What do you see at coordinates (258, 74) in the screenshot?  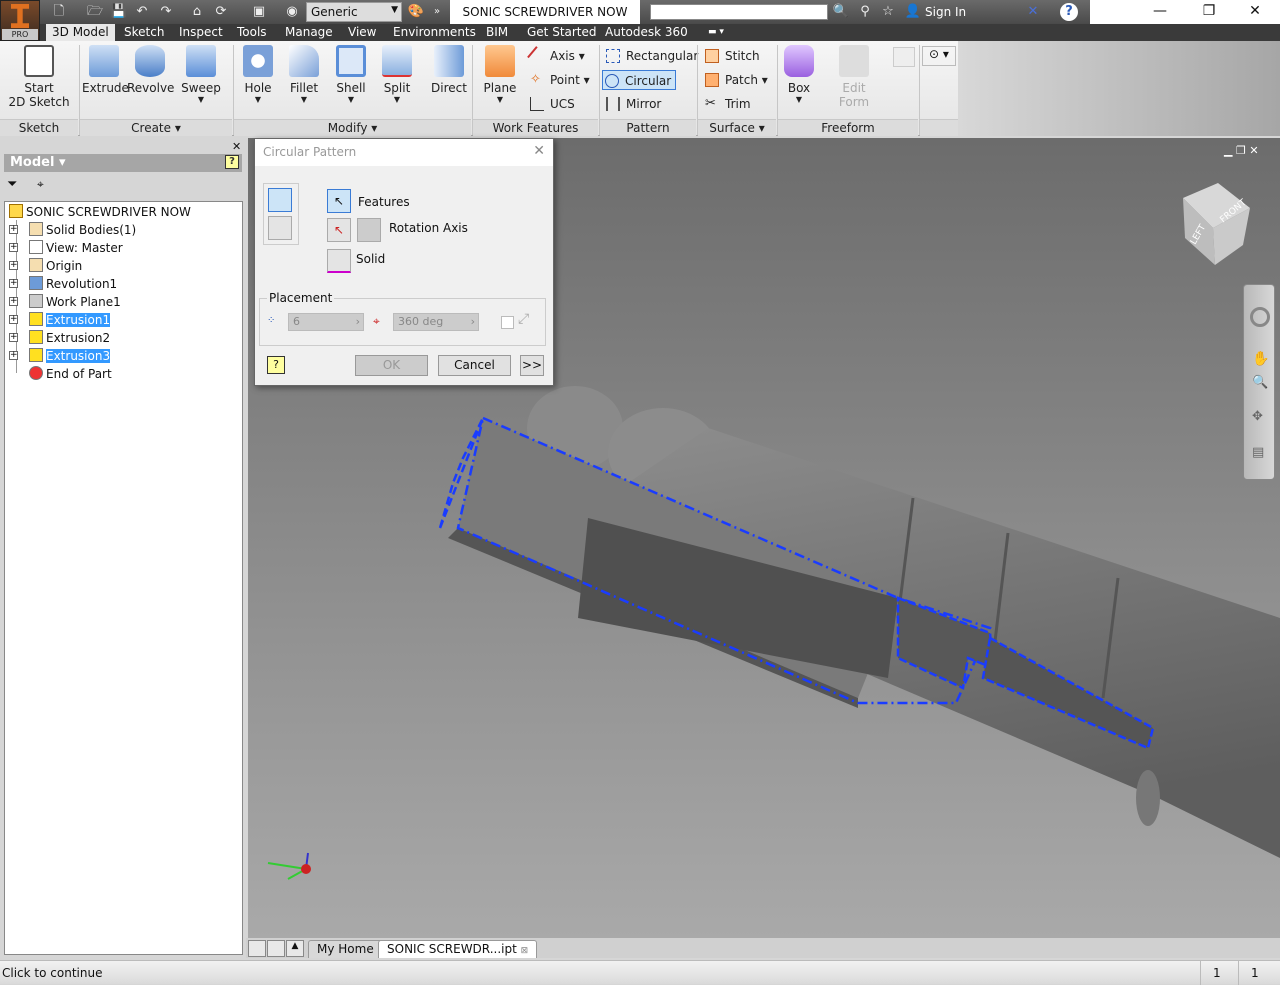 I see `hole-button: Hole ▼` at bounding box center [258, 74].